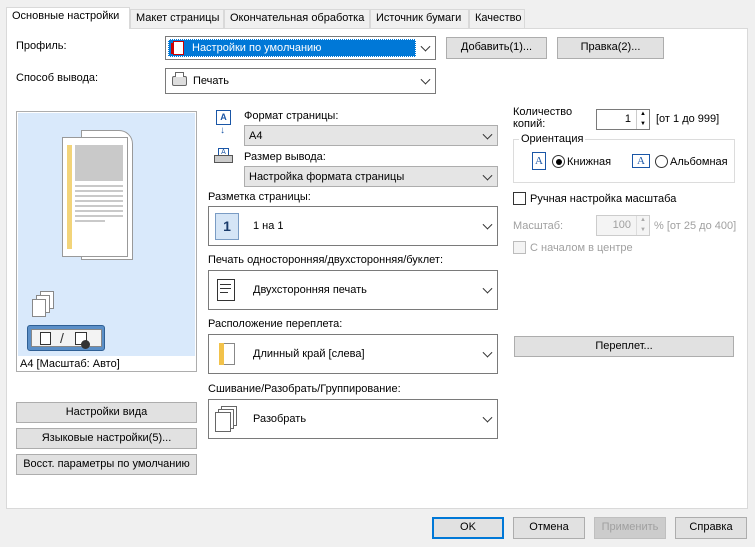 Image resolution: width=755 pixels, height=547 pixels. I want to click on output-method-value: Печать, so click(211, 81).